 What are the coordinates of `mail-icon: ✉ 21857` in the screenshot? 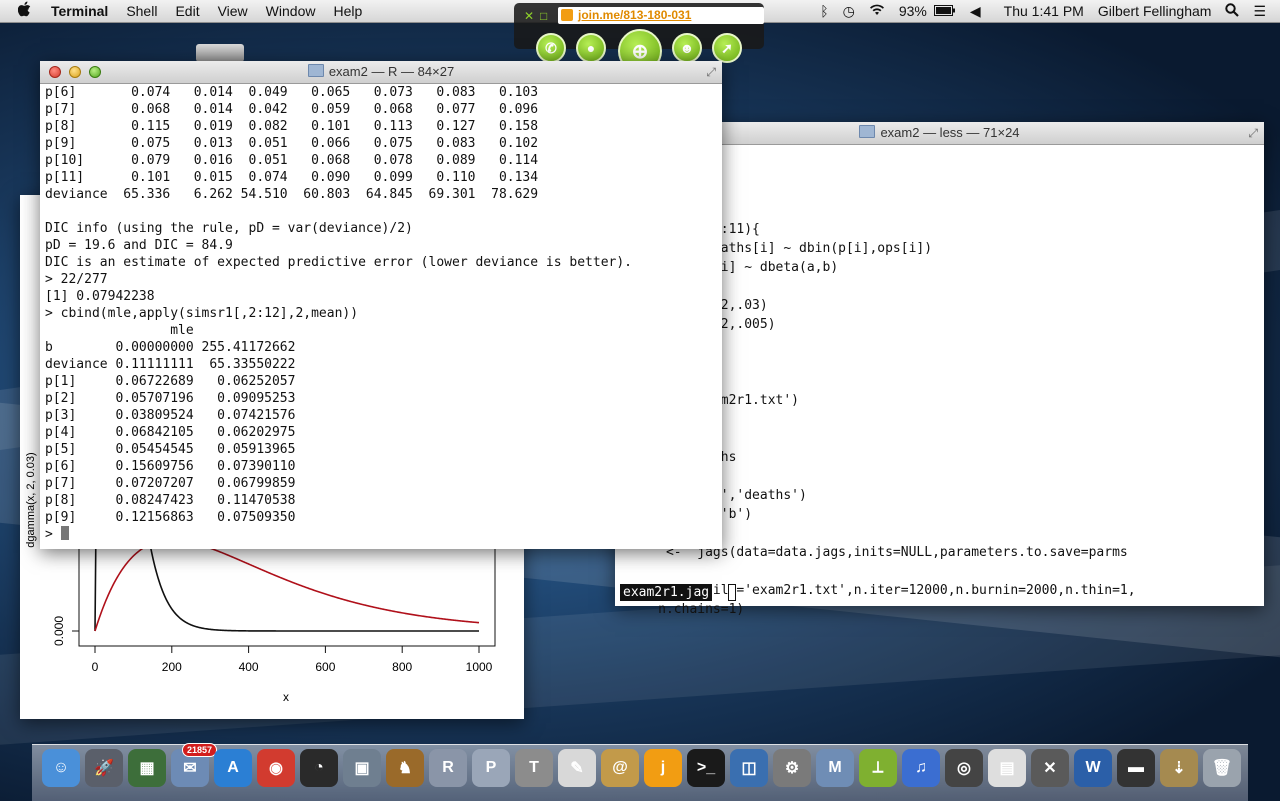 It's located at (194, 765).